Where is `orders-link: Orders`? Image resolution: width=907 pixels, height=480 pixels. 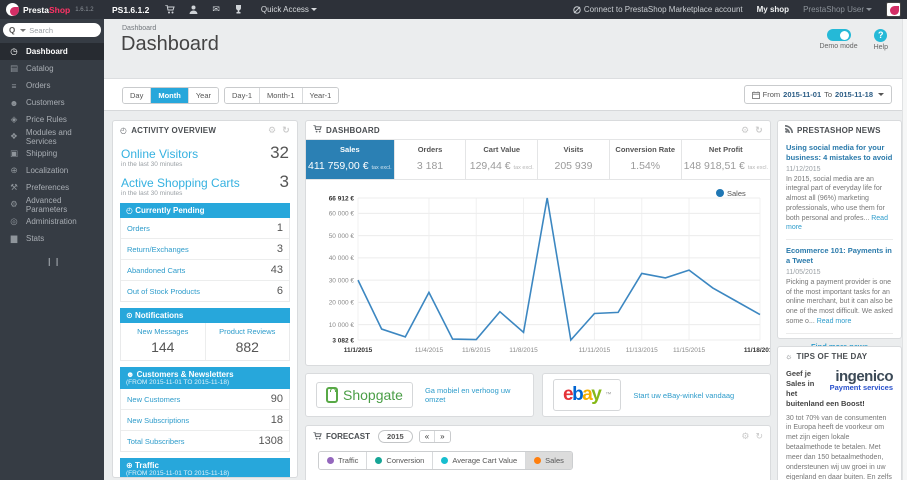
orders-link: Orders is located at coordinates (138, 228).